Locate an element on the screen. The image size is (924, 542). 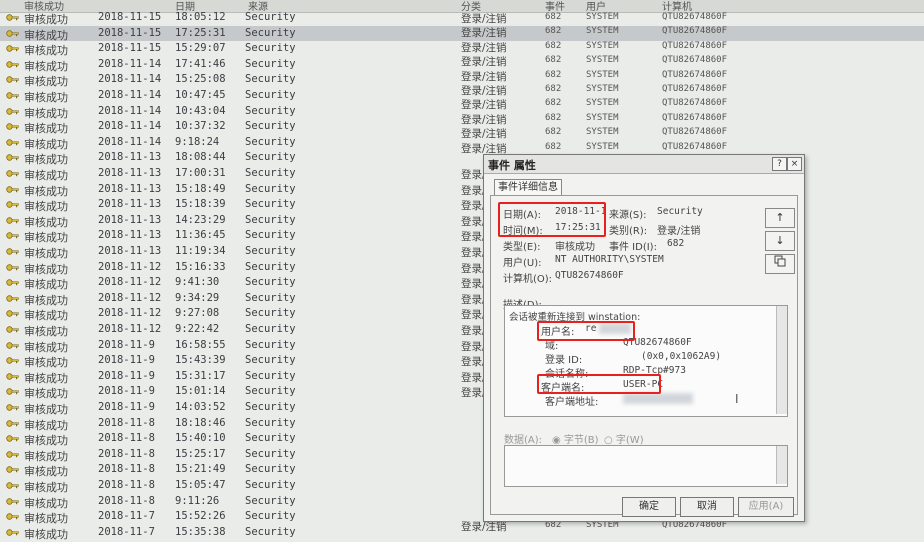
eventid-label: 事件 ID(I): is located at coordinates (633, 247).